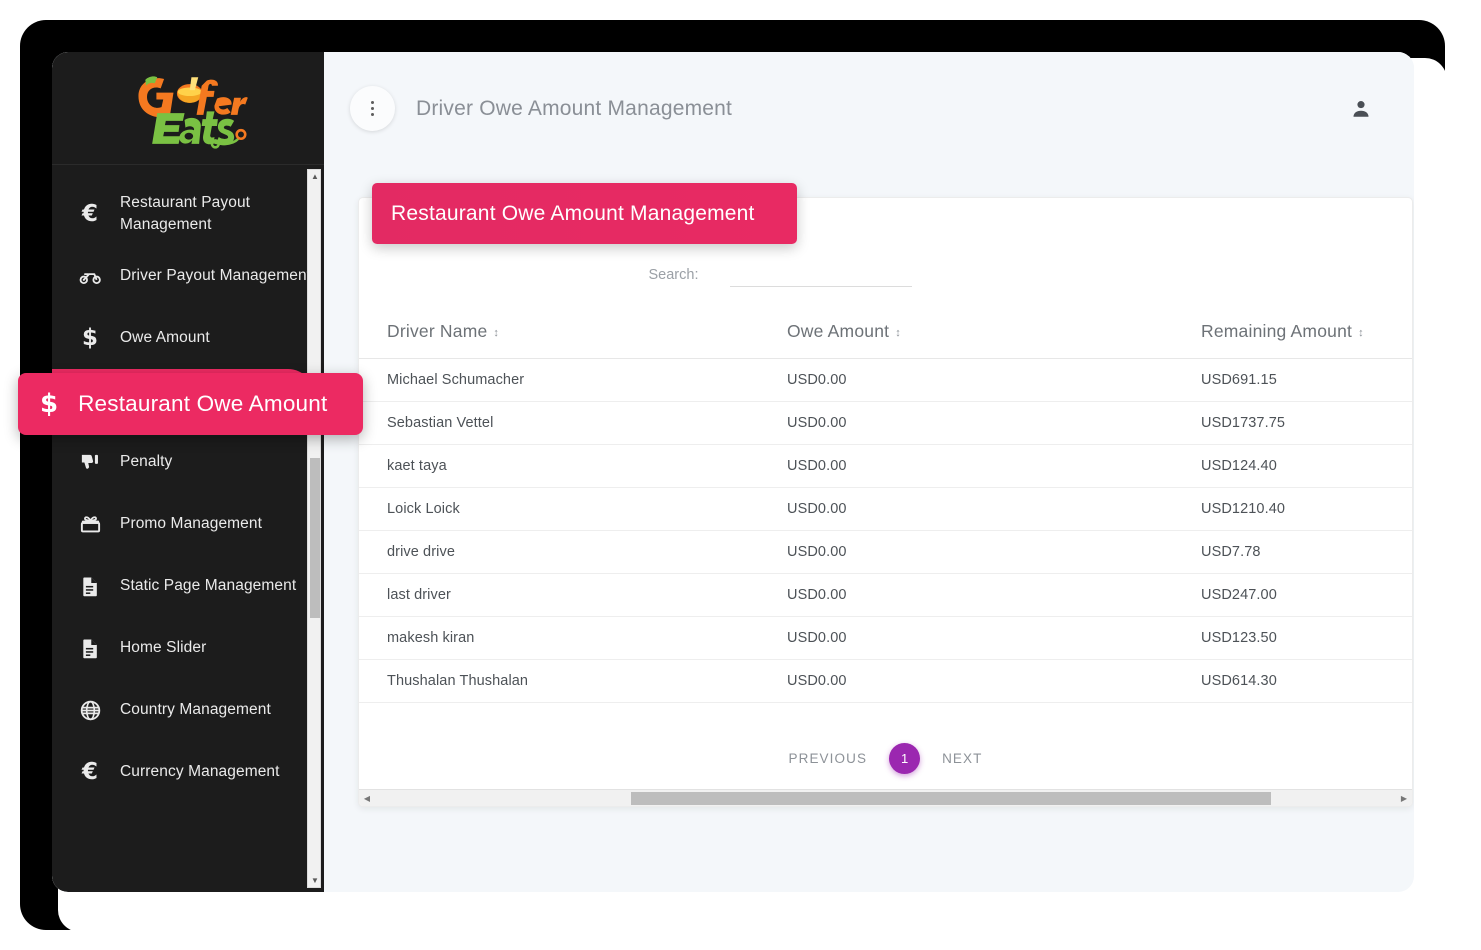 Image resolution: width=1481 pixels, height=950 pixels. I want to click on sidebar-item-owe-amount: $ Owe Amount, so click(188, 338).